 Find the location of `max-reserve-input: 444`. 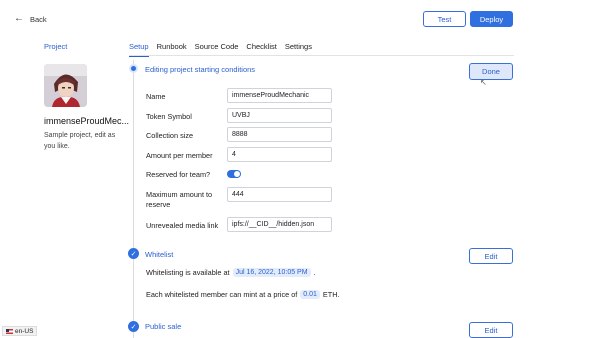

max-reserve-input: 444 is located at coordinates (279, 194).